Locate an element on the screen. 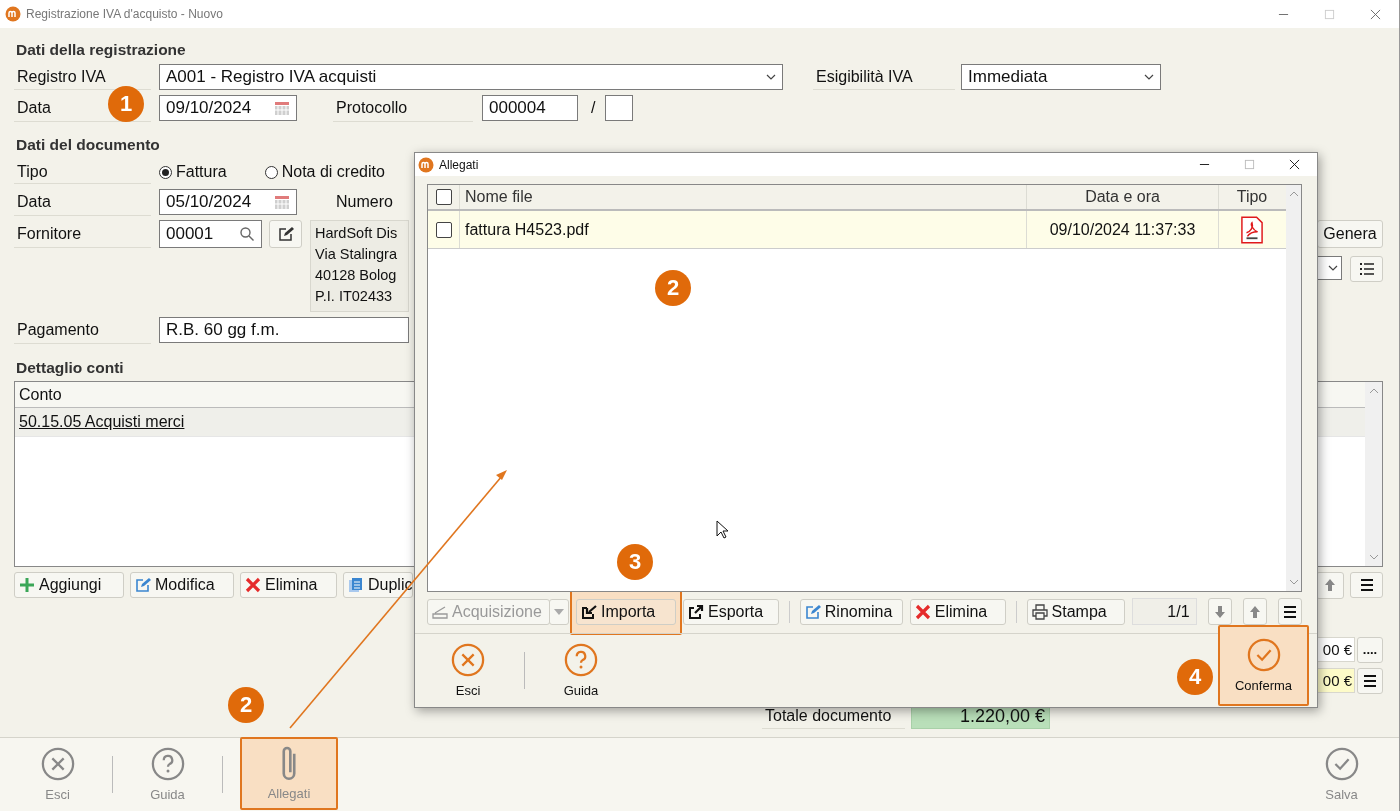 Image resolution: width=1400 pixels, height=811 pixels. toolbar-button: Duplic is located at coordinates (378, 585).